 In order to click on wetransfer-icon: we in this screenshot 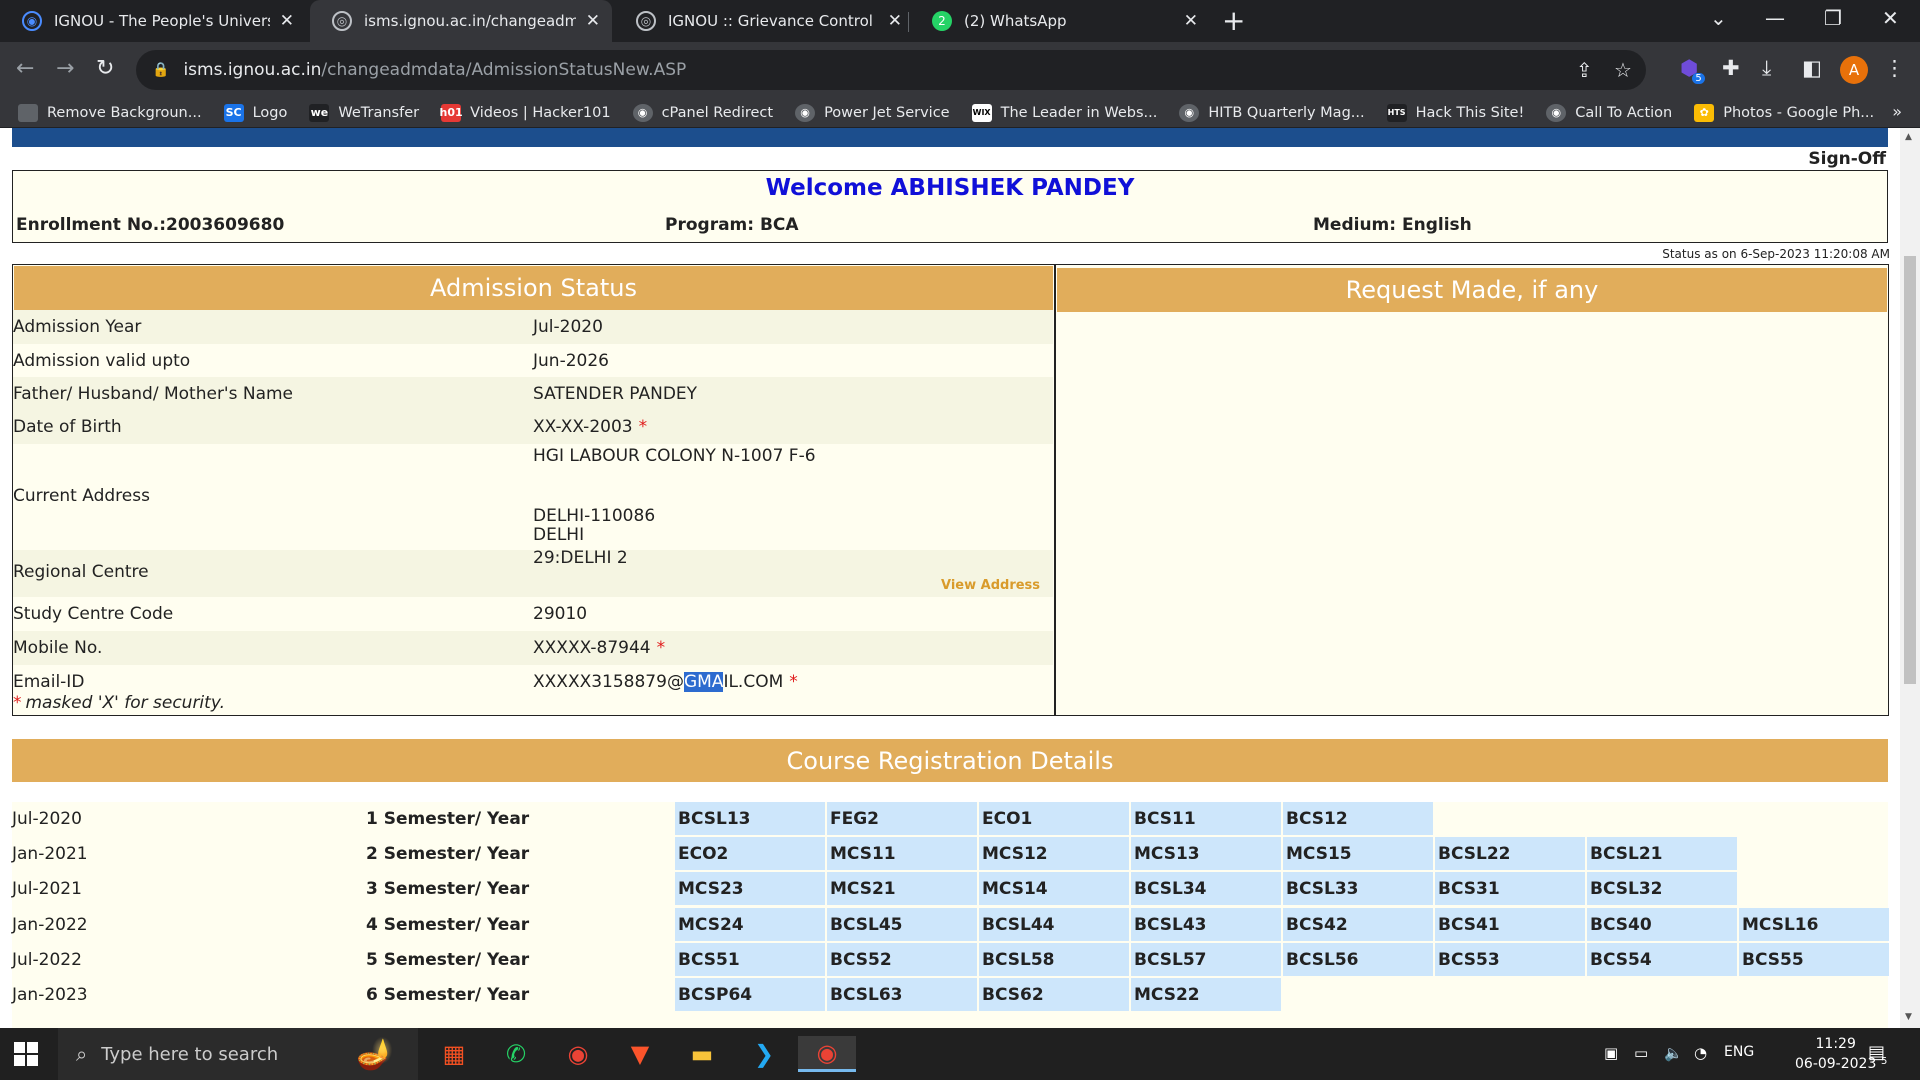, I will do `click(319, 112)`.